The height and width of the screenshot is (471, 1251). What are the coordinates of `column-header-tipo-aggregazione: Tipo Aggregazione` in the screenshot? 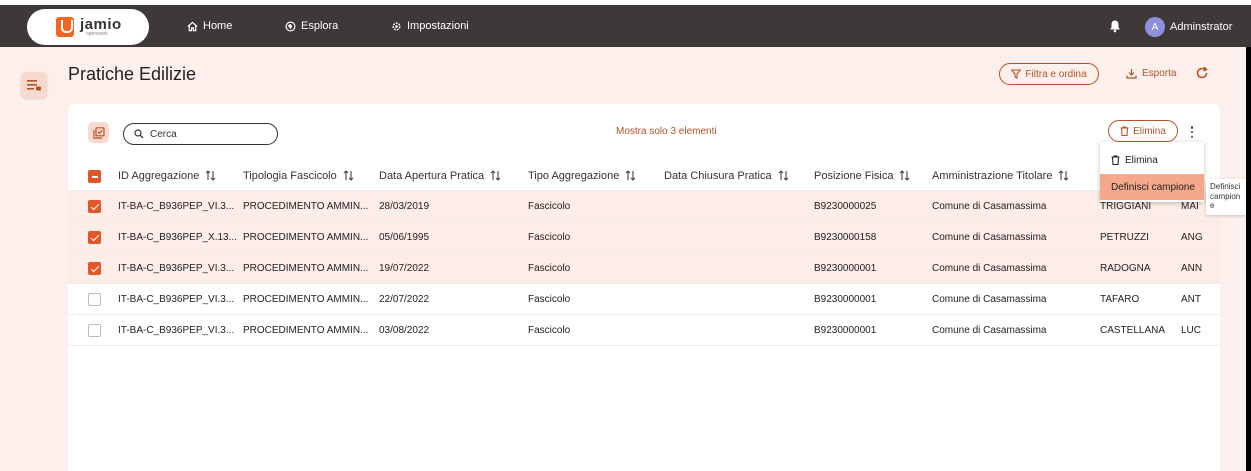 It's located at (594, 175).